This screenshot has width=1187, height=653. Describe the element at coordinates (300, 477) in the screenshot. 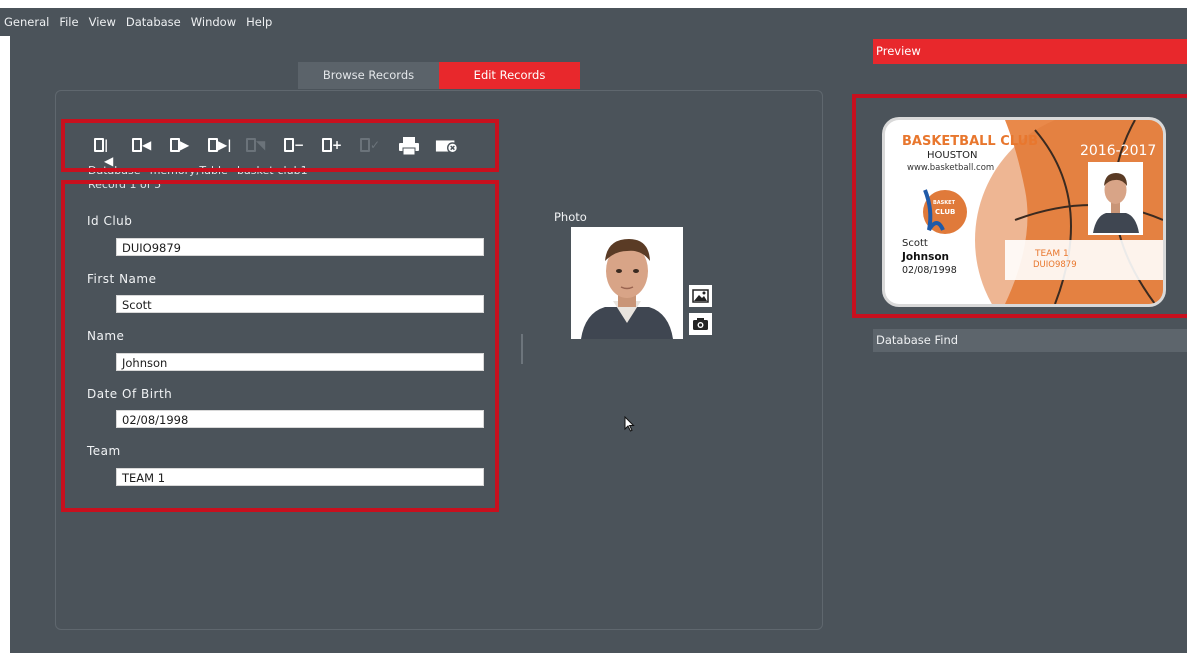

I see `team-field: TEAM 1` at that location.